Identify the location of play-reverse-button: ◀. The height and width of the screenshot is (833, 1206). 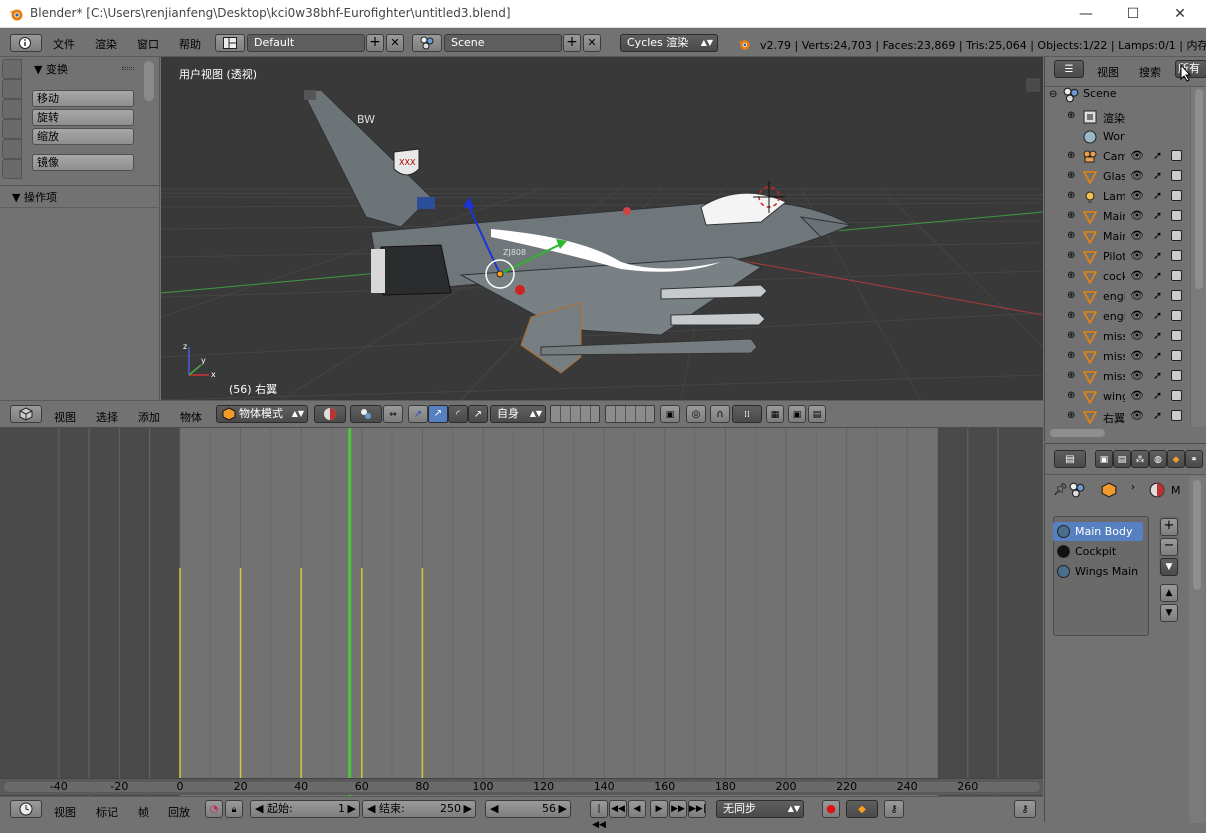
(637, 809).